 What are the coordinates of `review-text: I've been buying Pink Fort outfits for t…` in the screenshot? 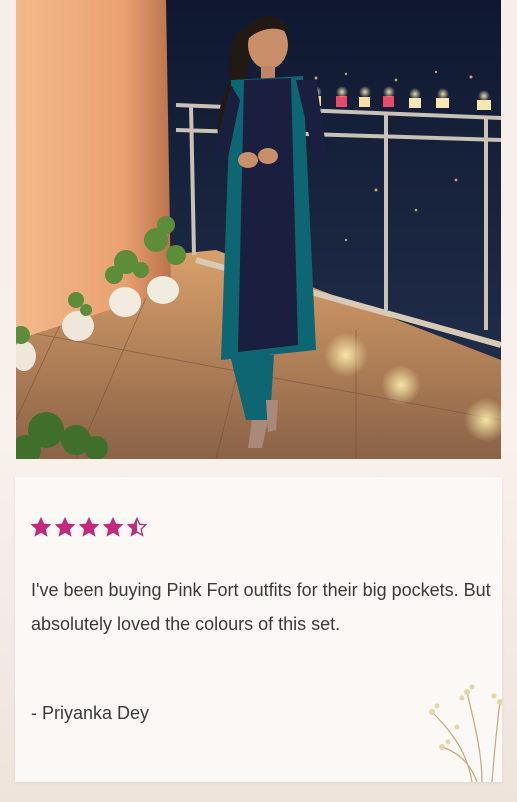 It's located at (261, 607).